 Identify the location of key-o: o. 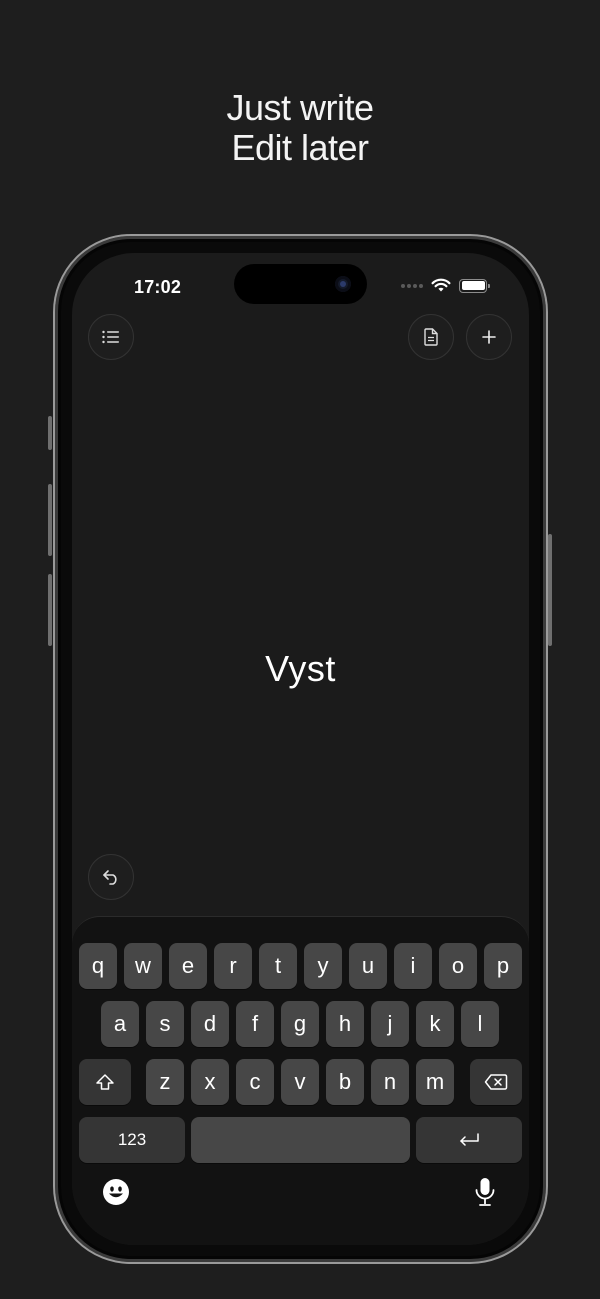
(458, 966).